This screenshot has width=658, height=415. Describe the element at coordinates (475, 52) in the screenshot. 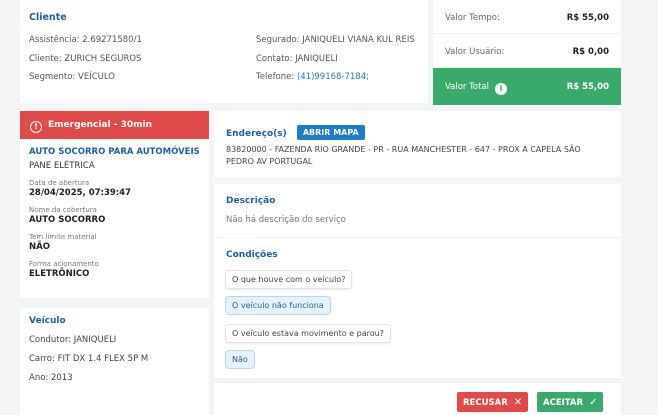

I see `valor-usuario-label: Valor Usuário:` at that location.